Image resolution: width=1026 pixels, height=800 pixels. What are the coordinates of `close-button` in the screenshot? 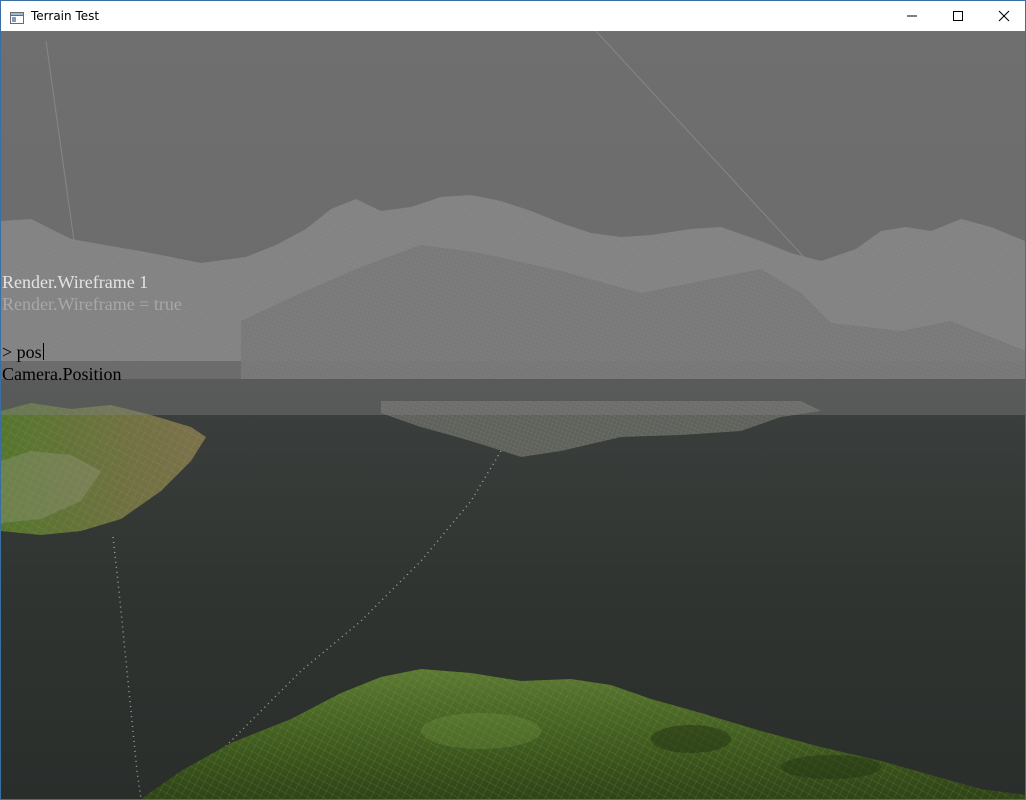 It's located at (1003, 16).